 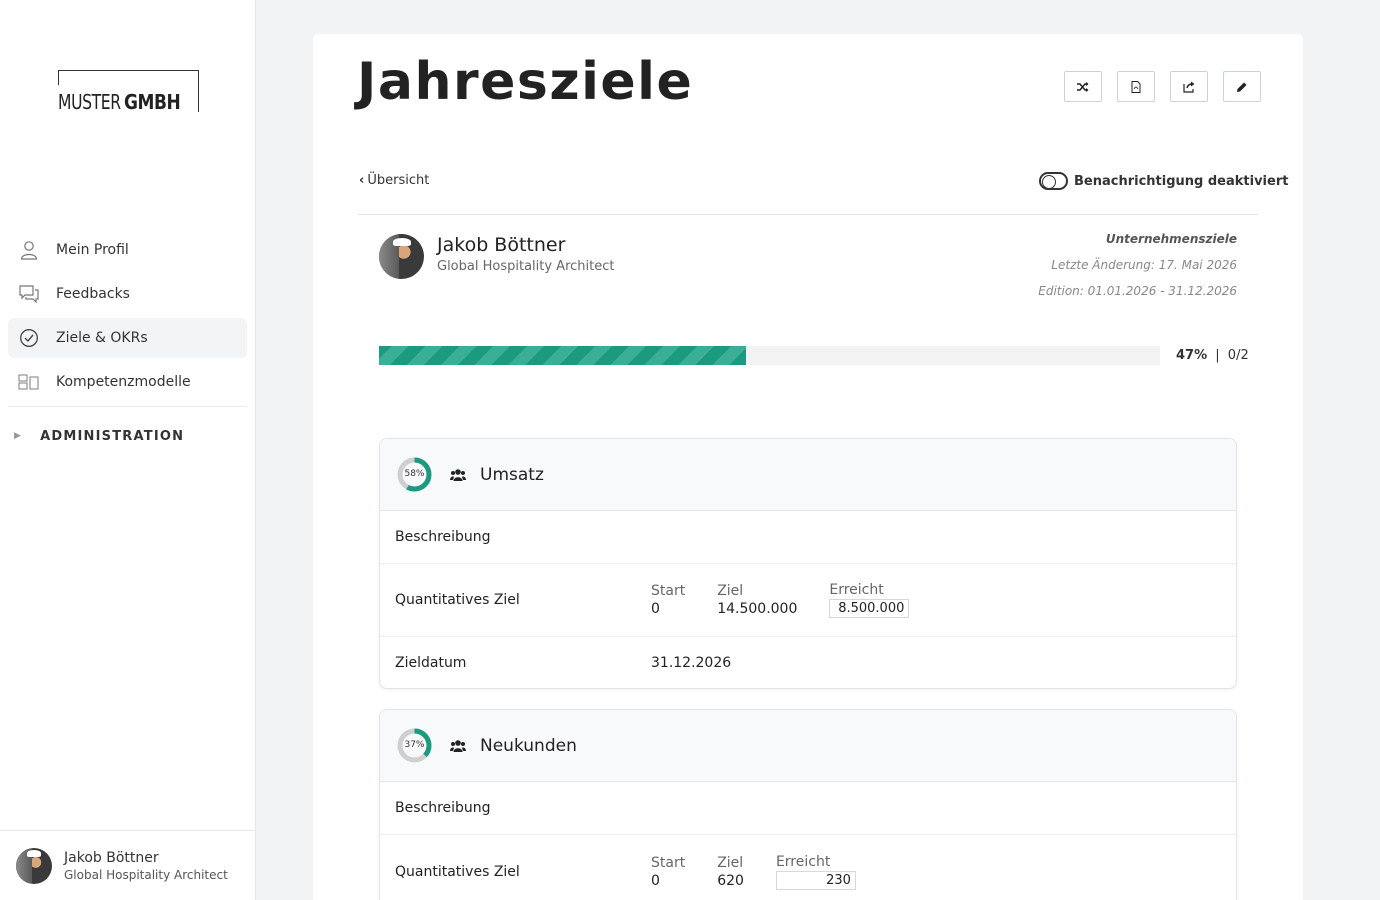 What do you see at coordinates (691, 662) in the screenshot?
I see `date-value: 31.12.2026` at bounding box center [691, 662].